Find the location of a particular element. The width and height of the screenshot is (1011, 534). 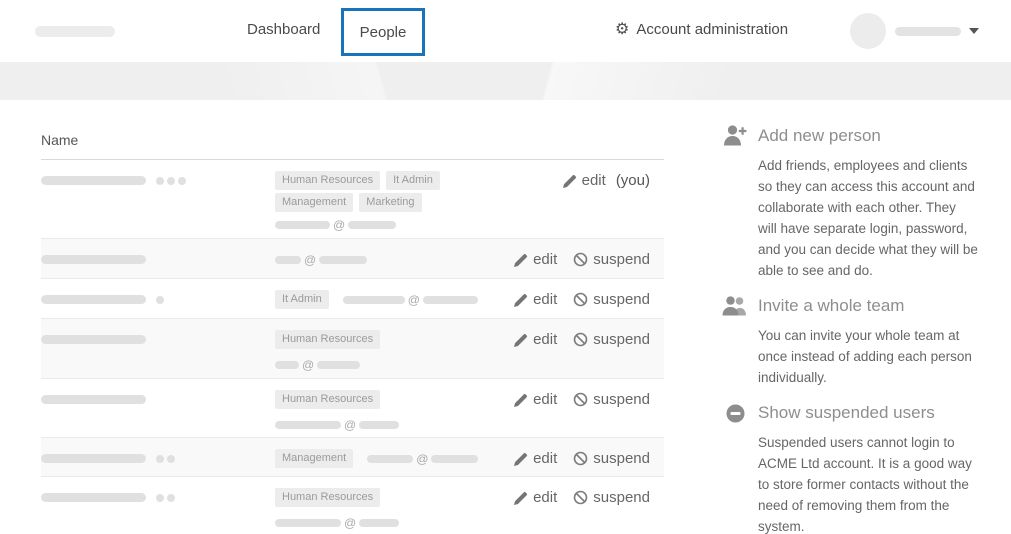

minus-circle-icon is located at coordinates (735, 413).